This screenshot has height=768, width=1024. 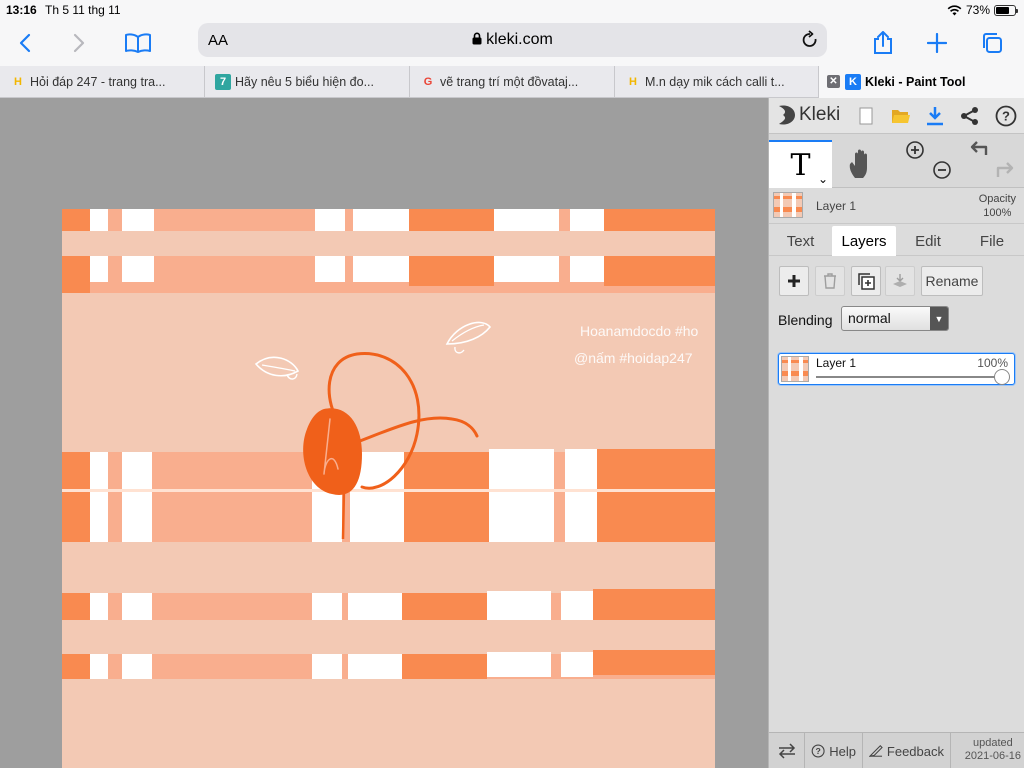 What do you see at coordinates (866, 281) in the screenshot?
I see `duplicate-layer-button` at bounding box center [866, 281].